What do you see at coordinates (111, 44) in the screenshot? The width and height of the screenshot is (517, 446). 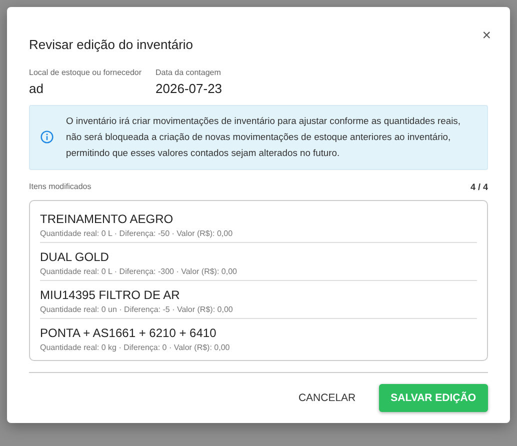 I see `dialog-title: Revisar edição do inventário` at bounding box center [111, 44].